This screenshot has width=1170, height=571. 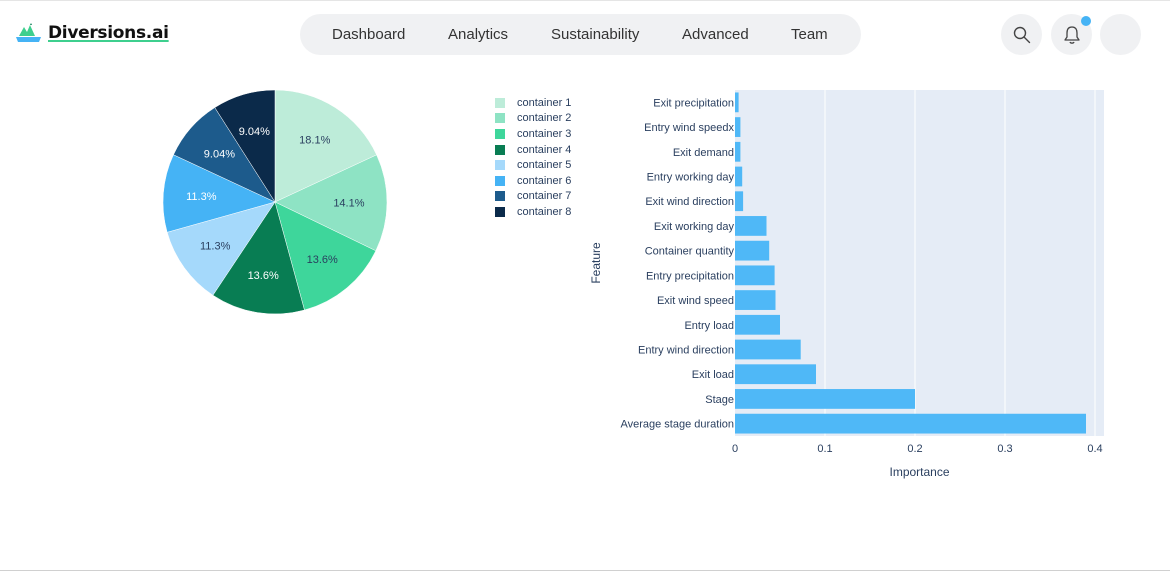 I want to click on pie-chart: 18.1% 14.1% 13.6% 13.6% 11.3% 11.3% 9.04% 9.04%, so click(x=275, y=202).